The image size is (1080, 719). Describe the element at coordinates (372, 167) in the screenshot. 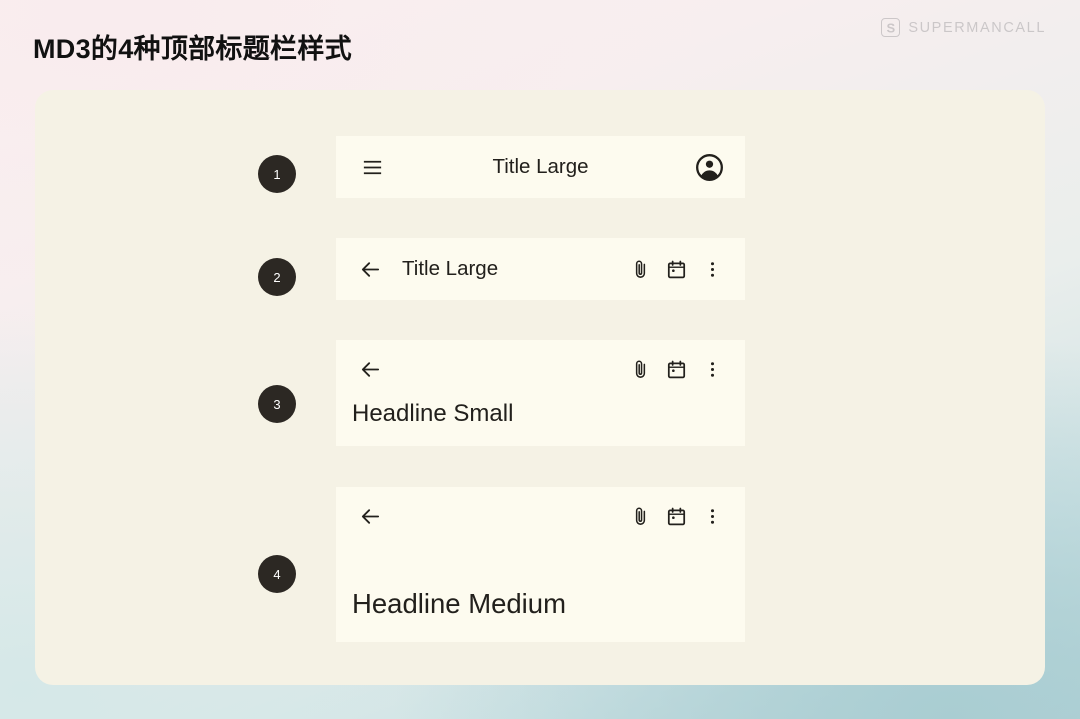

I see `menu-icon` at that location.